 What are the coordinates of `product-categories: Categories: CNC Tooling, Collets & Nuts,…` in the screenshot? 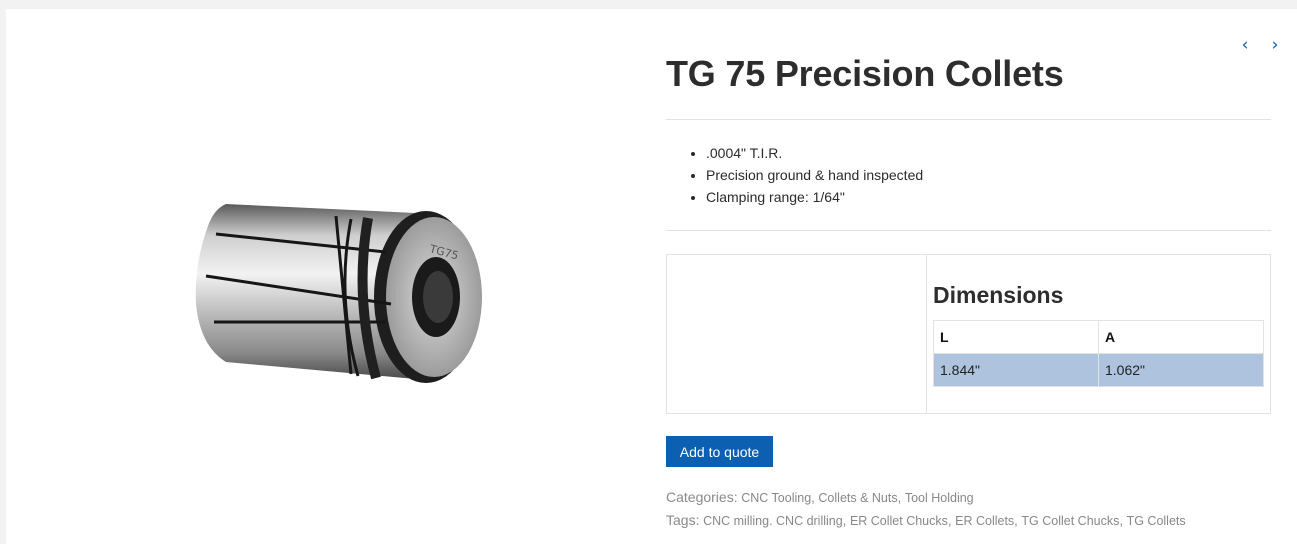 It's located at (820, 497).